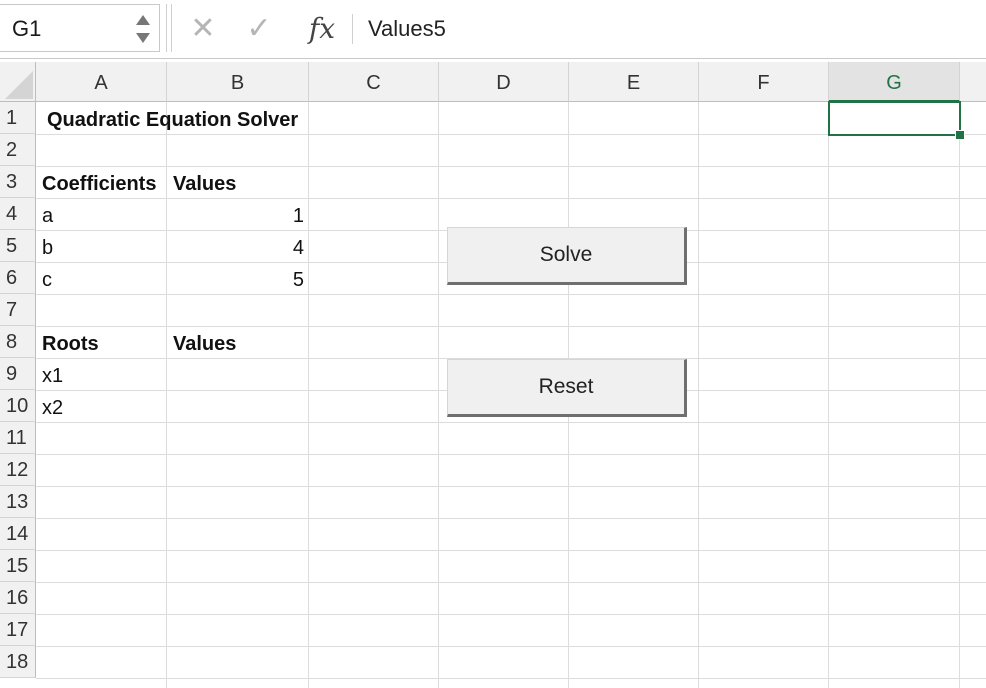 This screenshot has width=986, height=688. I want to click on row-header-13: 13, so click(18, 502).